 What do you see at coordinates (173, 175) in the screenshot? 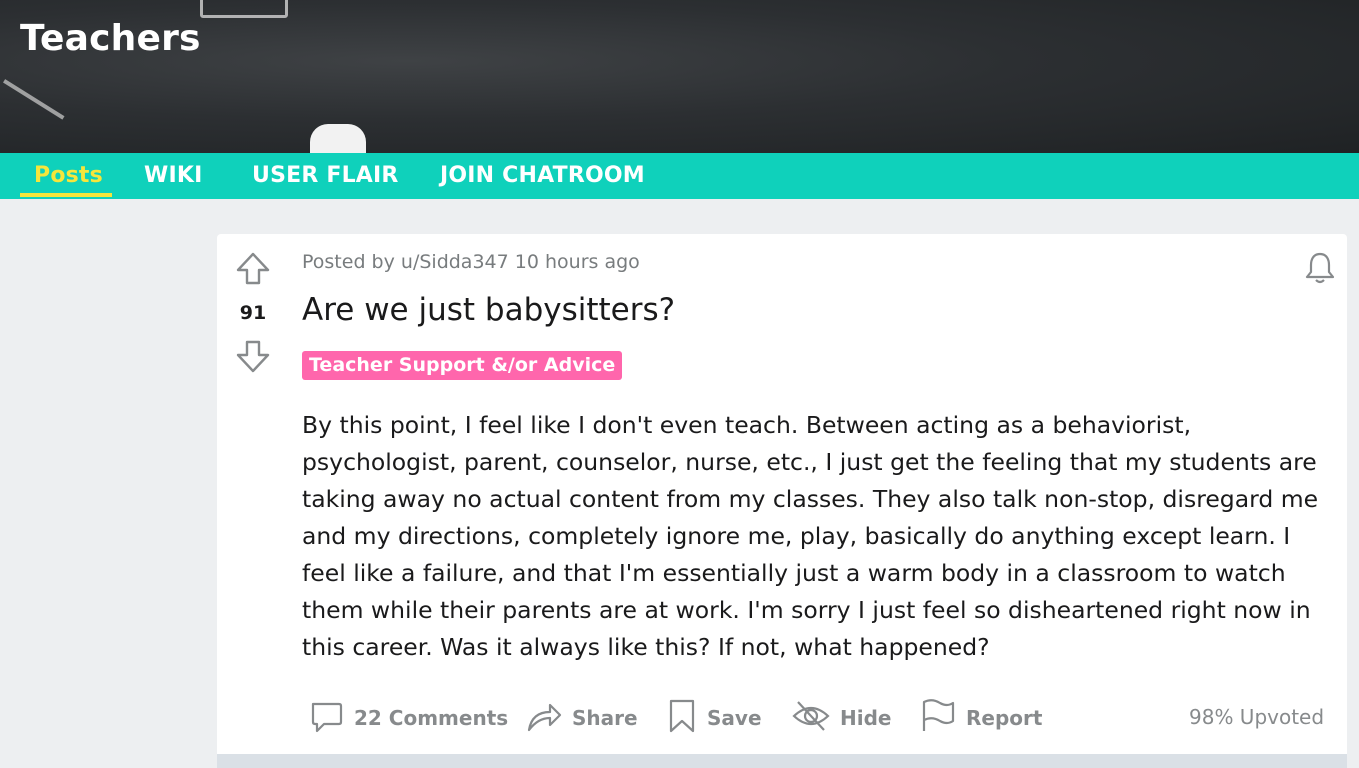
I see `tab-wiki: WIKI` at bounding box center [173, 175].